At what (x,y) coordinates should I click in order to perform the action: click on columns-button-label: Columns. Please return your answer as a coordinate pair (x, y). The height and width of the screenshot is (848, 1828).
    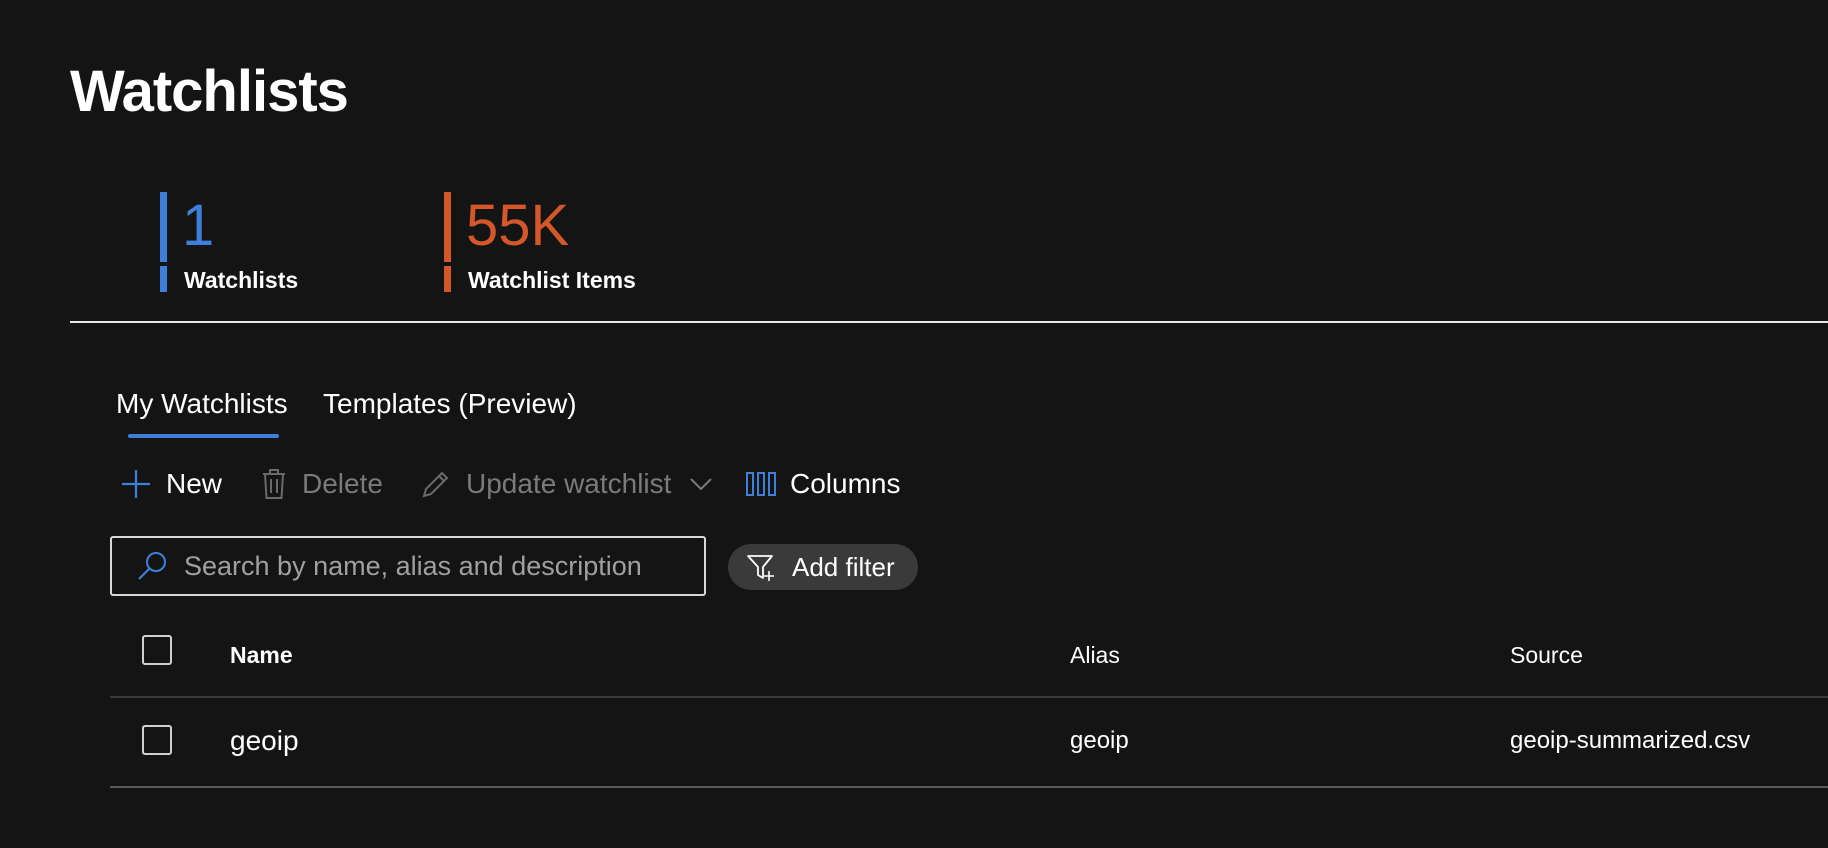
    Looking at the image, I should click on (845, 483).